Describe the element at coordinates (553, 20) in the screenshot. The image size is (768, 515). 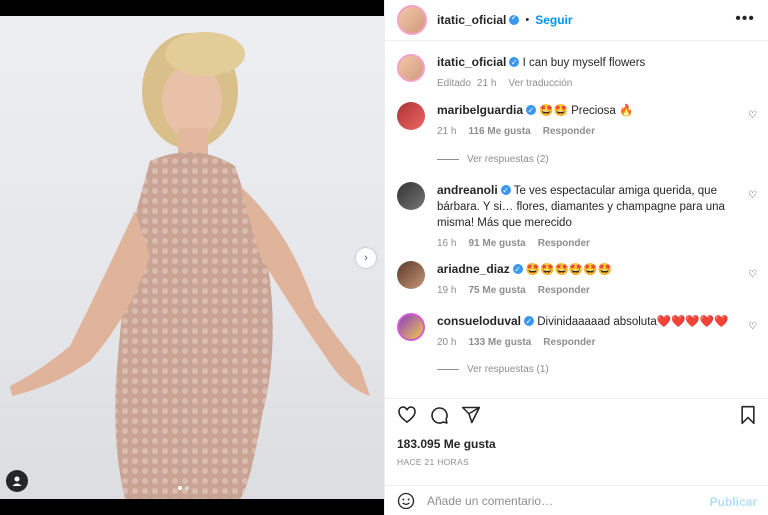
I see `follow-button: Seguir` at that location.